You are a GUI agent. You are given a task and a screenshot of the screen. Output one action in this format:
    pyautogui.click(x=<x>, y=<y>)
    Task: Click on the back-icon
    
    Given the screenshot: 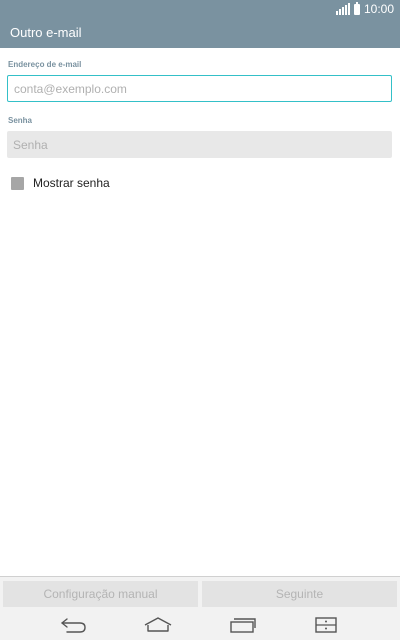 What is the action you would take?
    pyautogui.click(x=73, y=625)
    